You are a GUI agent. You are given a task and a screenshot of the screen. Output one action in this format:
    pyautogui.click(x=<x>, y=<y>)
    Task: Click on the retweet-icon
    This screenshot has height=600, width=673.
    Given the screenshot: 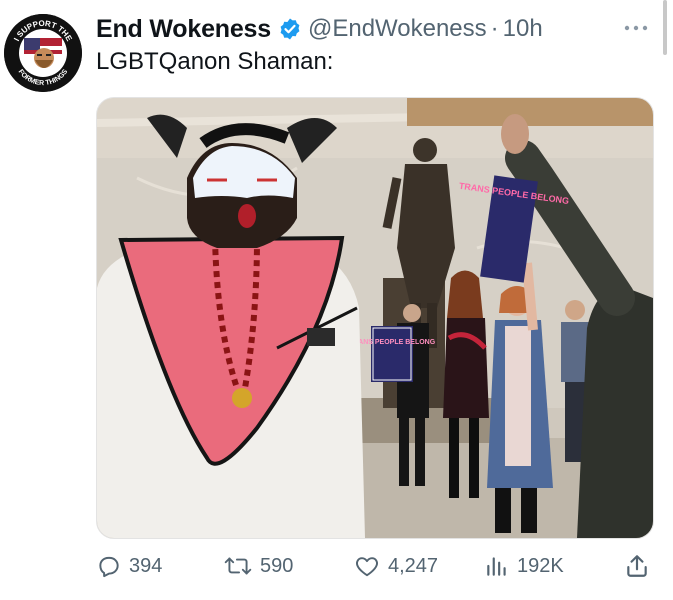 What is the action you would take?
    pyautogui.click(x=238, y=566)
    